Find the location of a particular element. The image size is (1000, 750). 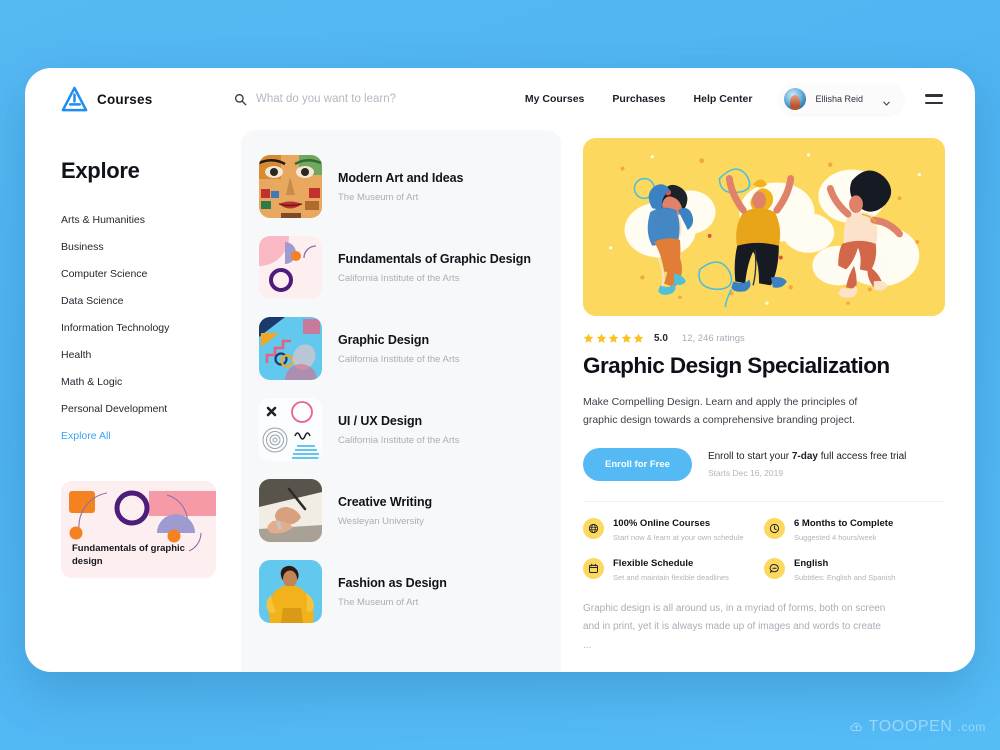

search-box is located at coordinates (365, 99).